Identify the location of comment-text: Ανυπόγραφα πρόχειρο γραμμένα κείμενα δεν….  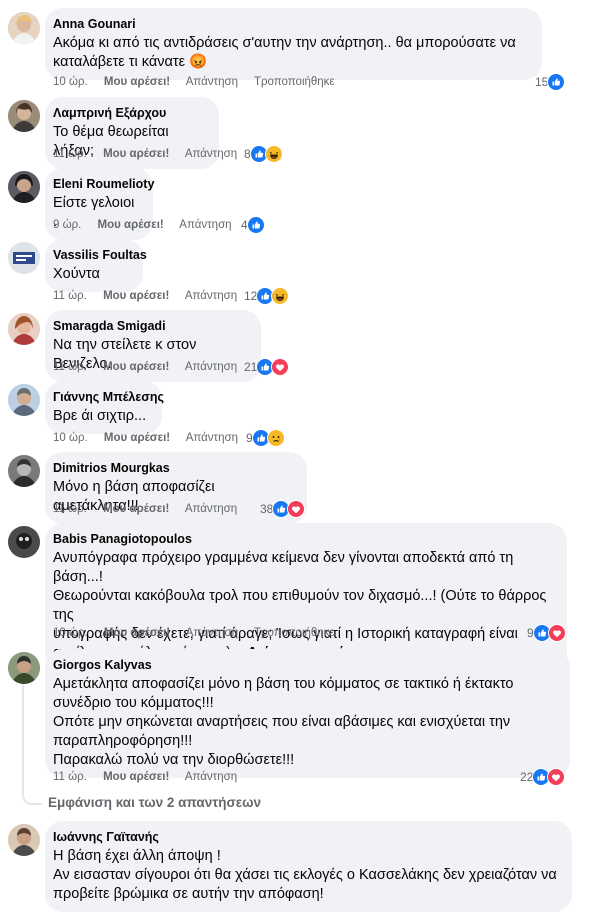
(304, 606).